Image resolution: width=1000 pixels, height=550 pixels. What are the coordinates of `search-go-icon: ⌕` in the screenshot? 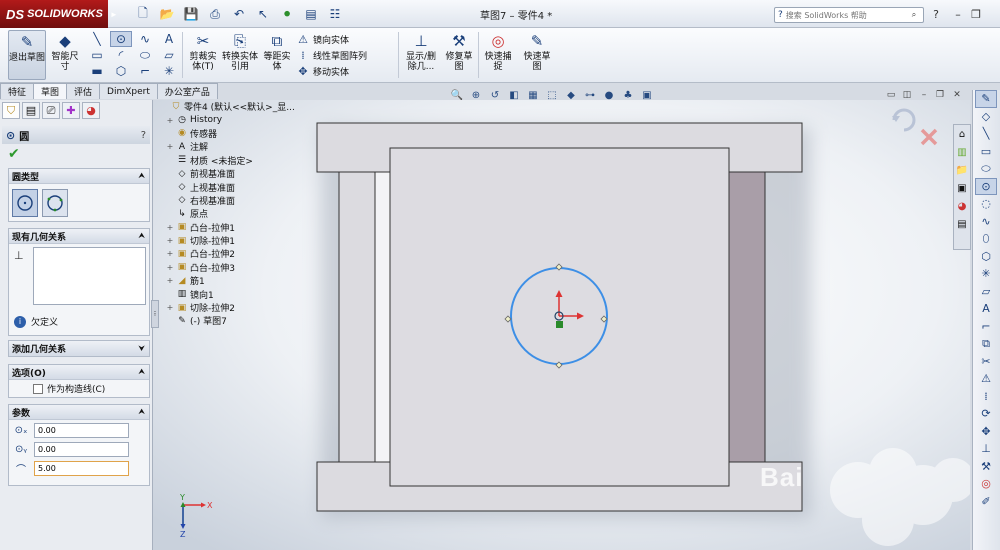 It's located at (914, 15).